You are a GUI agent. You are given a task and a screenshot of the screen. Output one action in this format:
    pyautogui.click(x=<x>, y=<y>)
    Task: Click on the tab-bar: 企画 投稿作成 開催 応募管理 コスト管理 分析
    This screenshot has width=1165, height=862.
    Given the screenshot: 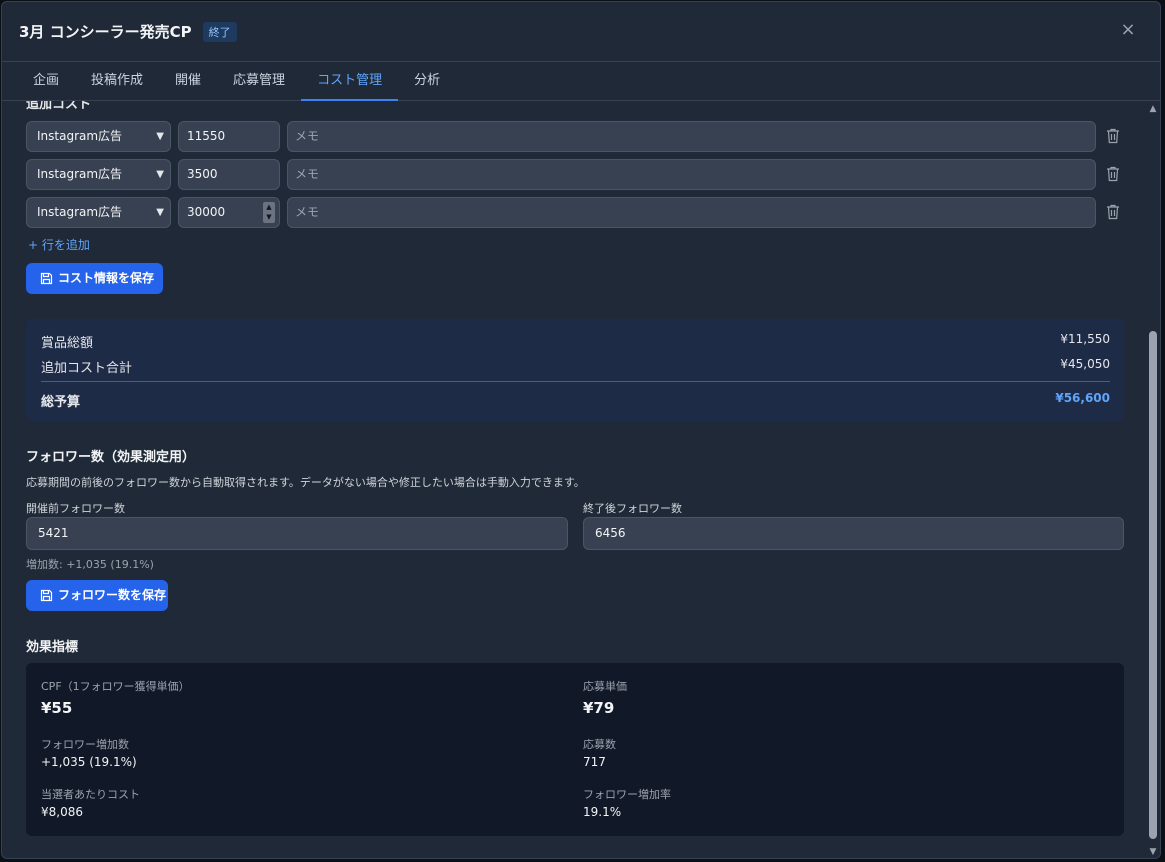 What is the action you would take?
    pyautogui.click(x=581, y=82)
    